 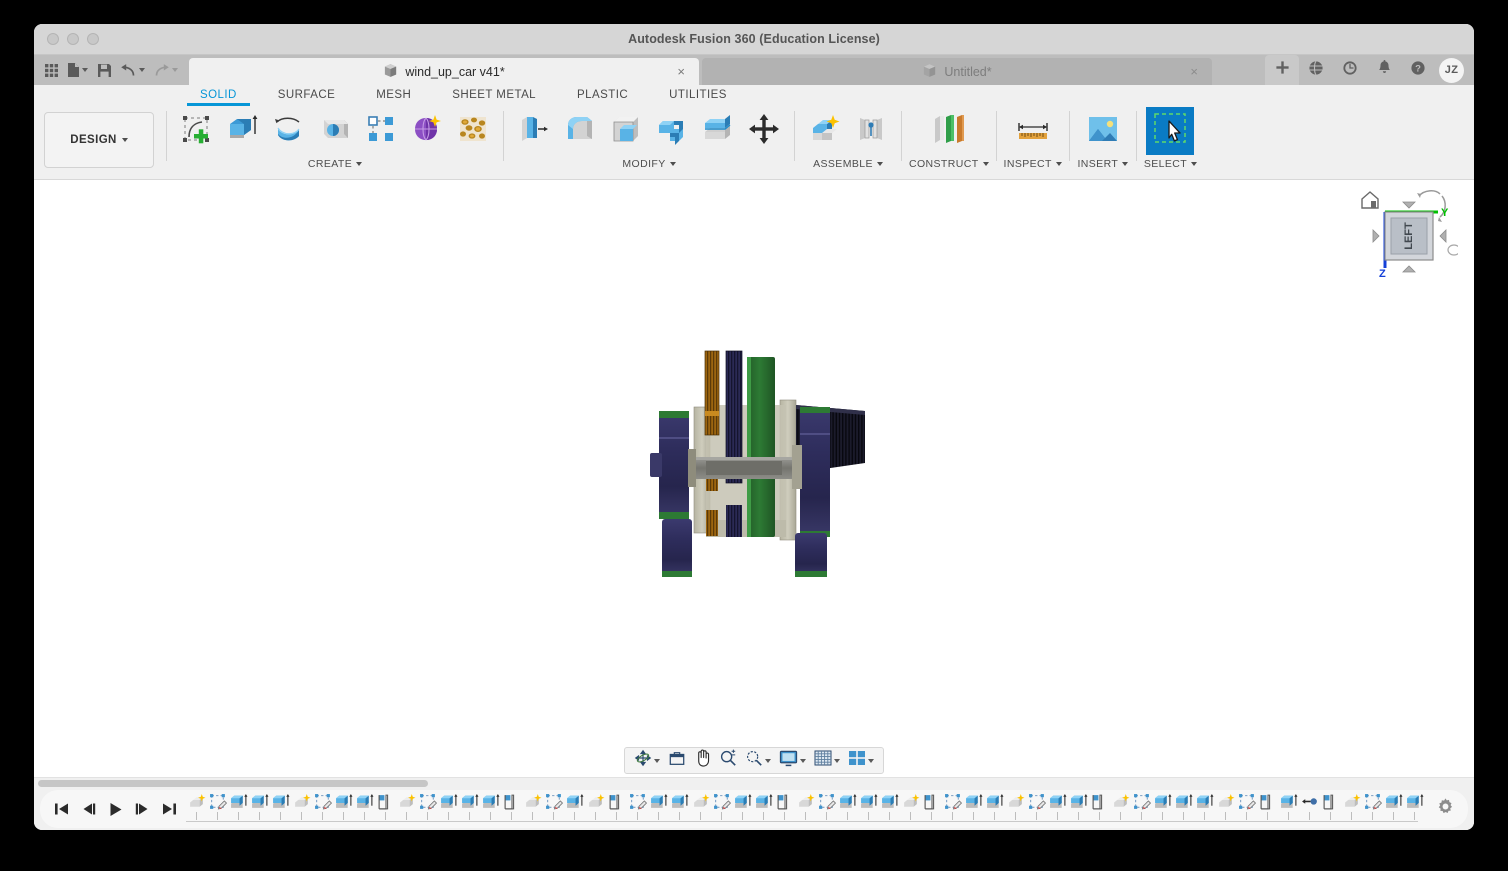 I want to click on go-to-end-button, so click(x=169, y=809).